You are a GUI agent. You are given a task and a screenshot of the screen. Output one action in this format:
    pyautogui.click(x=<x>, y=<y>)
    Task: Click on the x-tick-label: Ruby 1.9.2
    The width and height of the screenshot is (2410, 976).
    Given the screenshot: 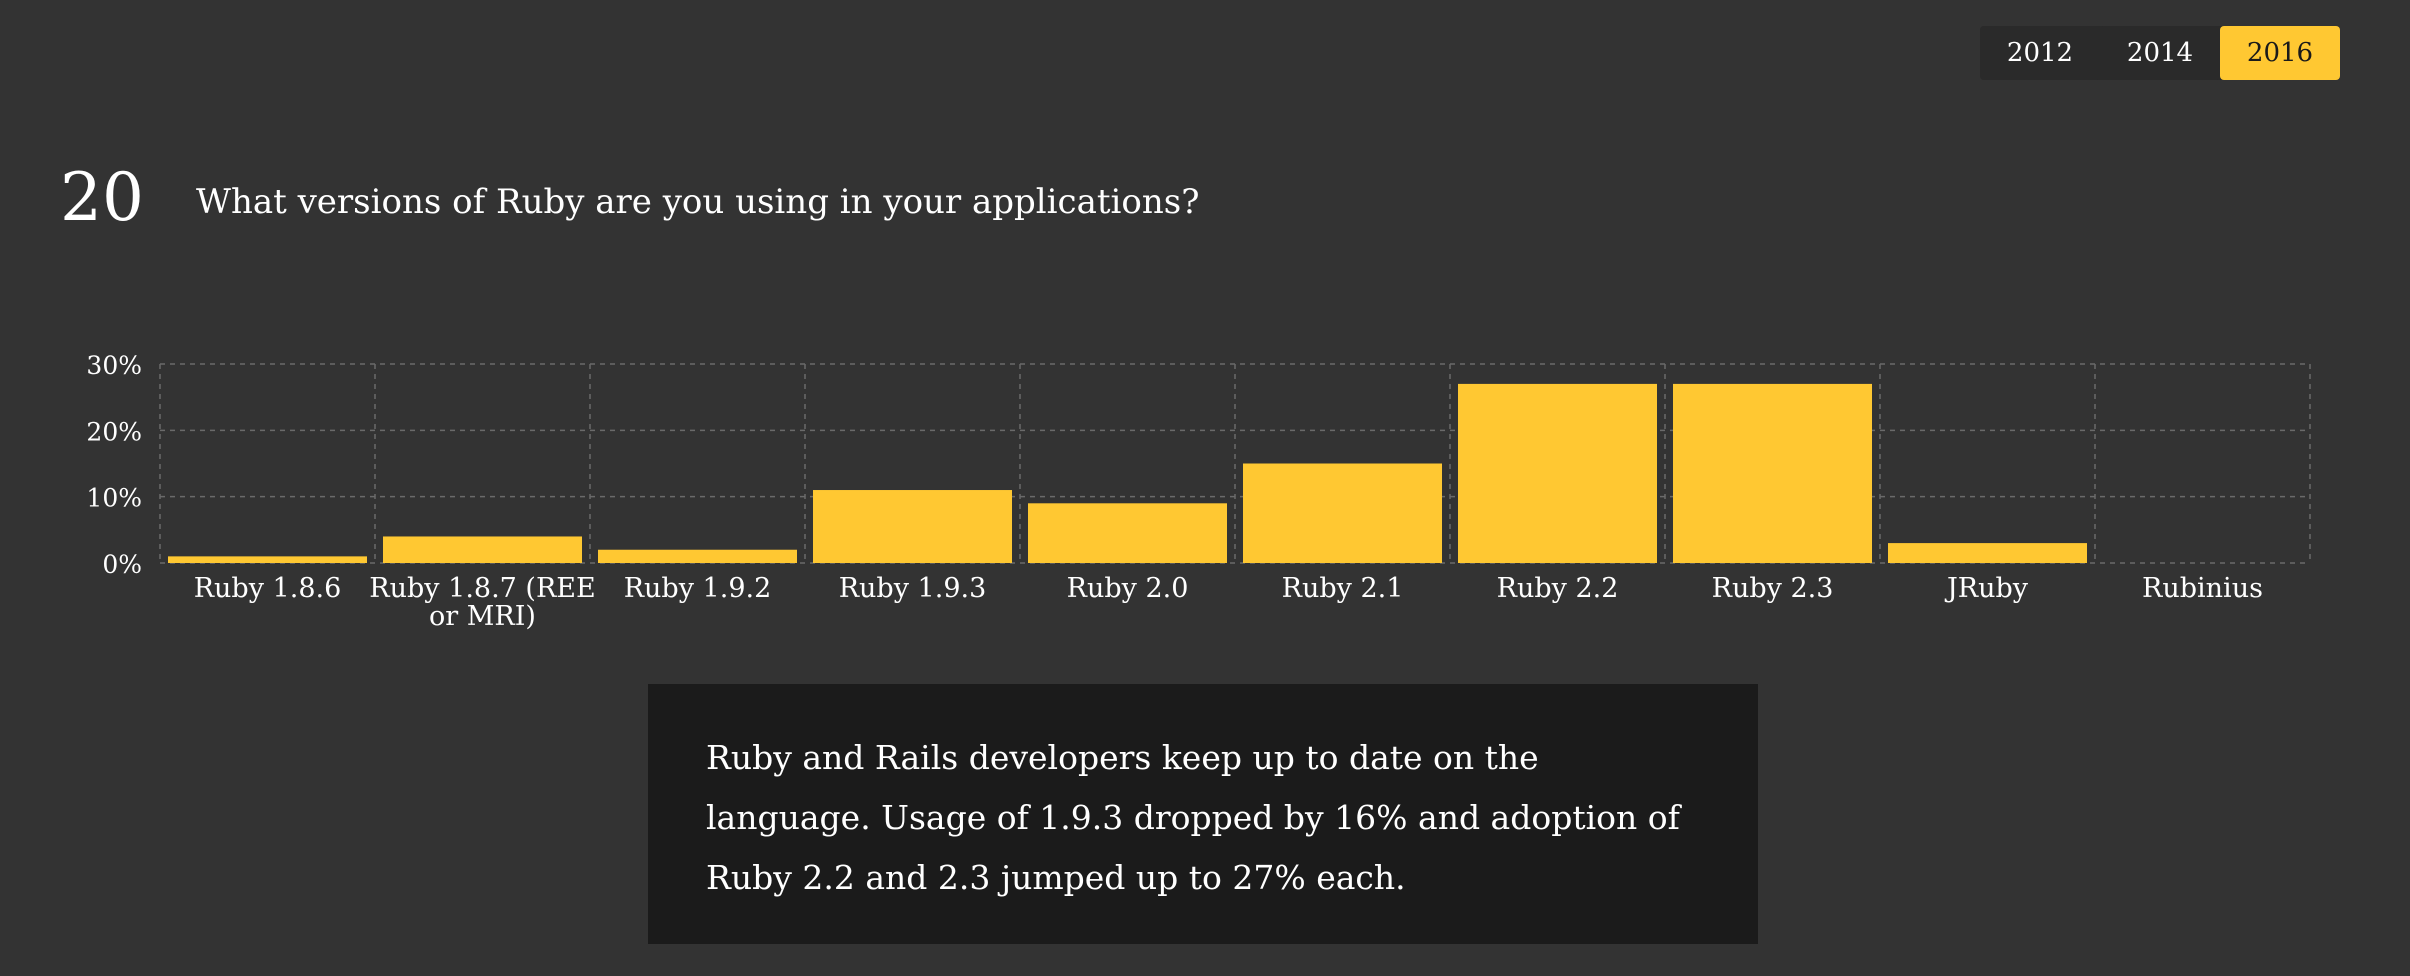 What is the action you would take?
    pyautogui.click(x=698, y=588)
    